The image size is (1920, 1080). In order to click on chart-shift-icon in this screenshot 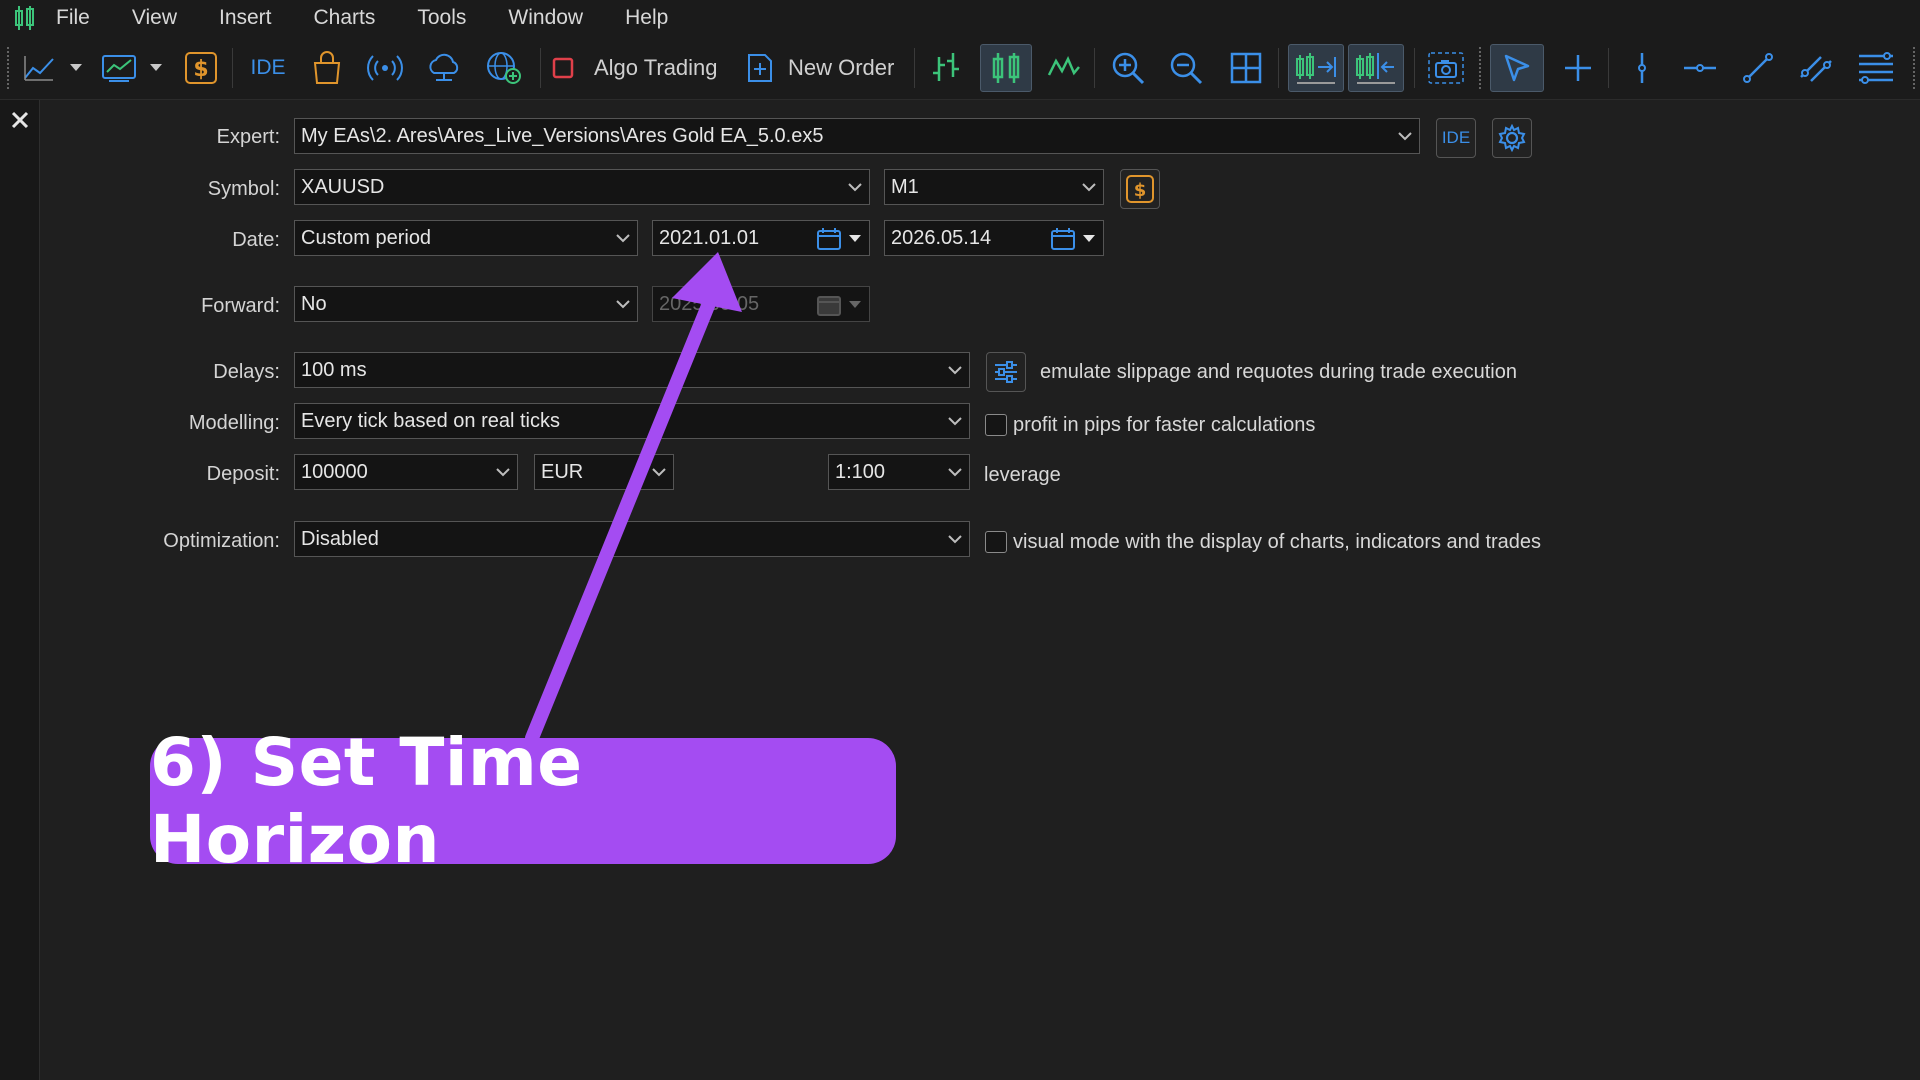, I will do `click(1376, 68)`.